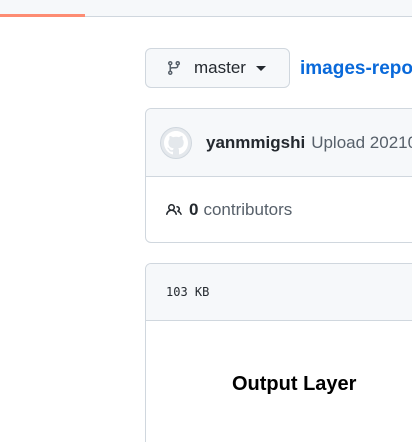  I want to click on commit-author-link: yanmmigshi, so click(255, 143).